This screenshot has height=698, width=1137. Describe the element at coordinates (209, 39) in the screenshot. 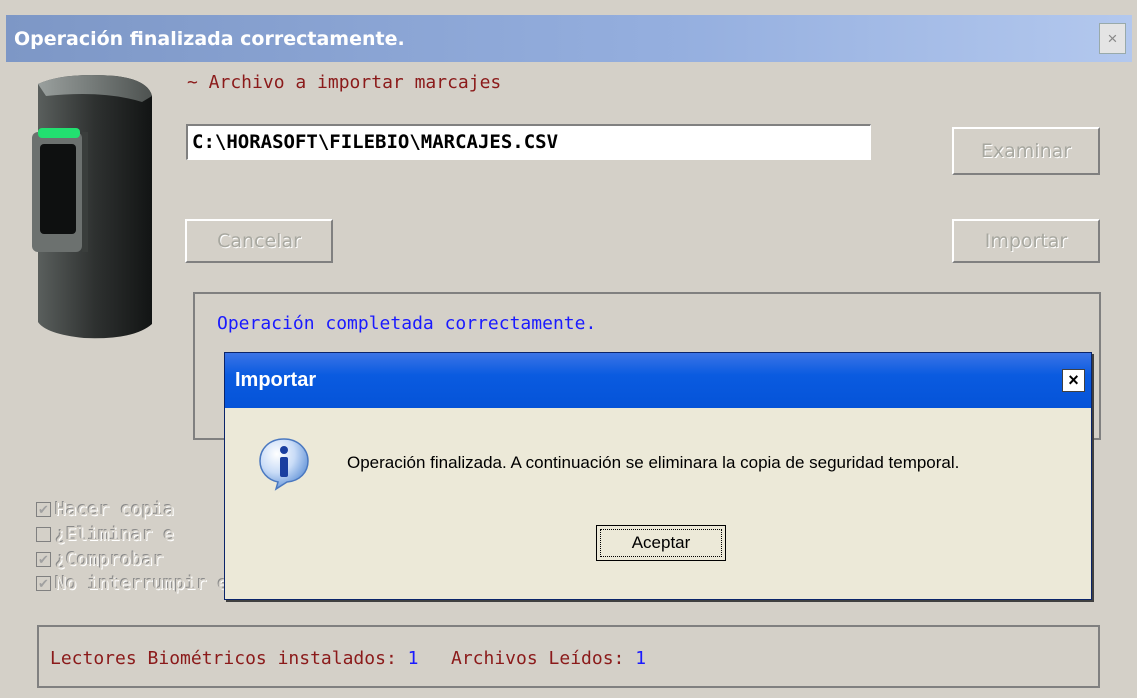

I see `window-title: Operación finalizada correctamente.` at that location.